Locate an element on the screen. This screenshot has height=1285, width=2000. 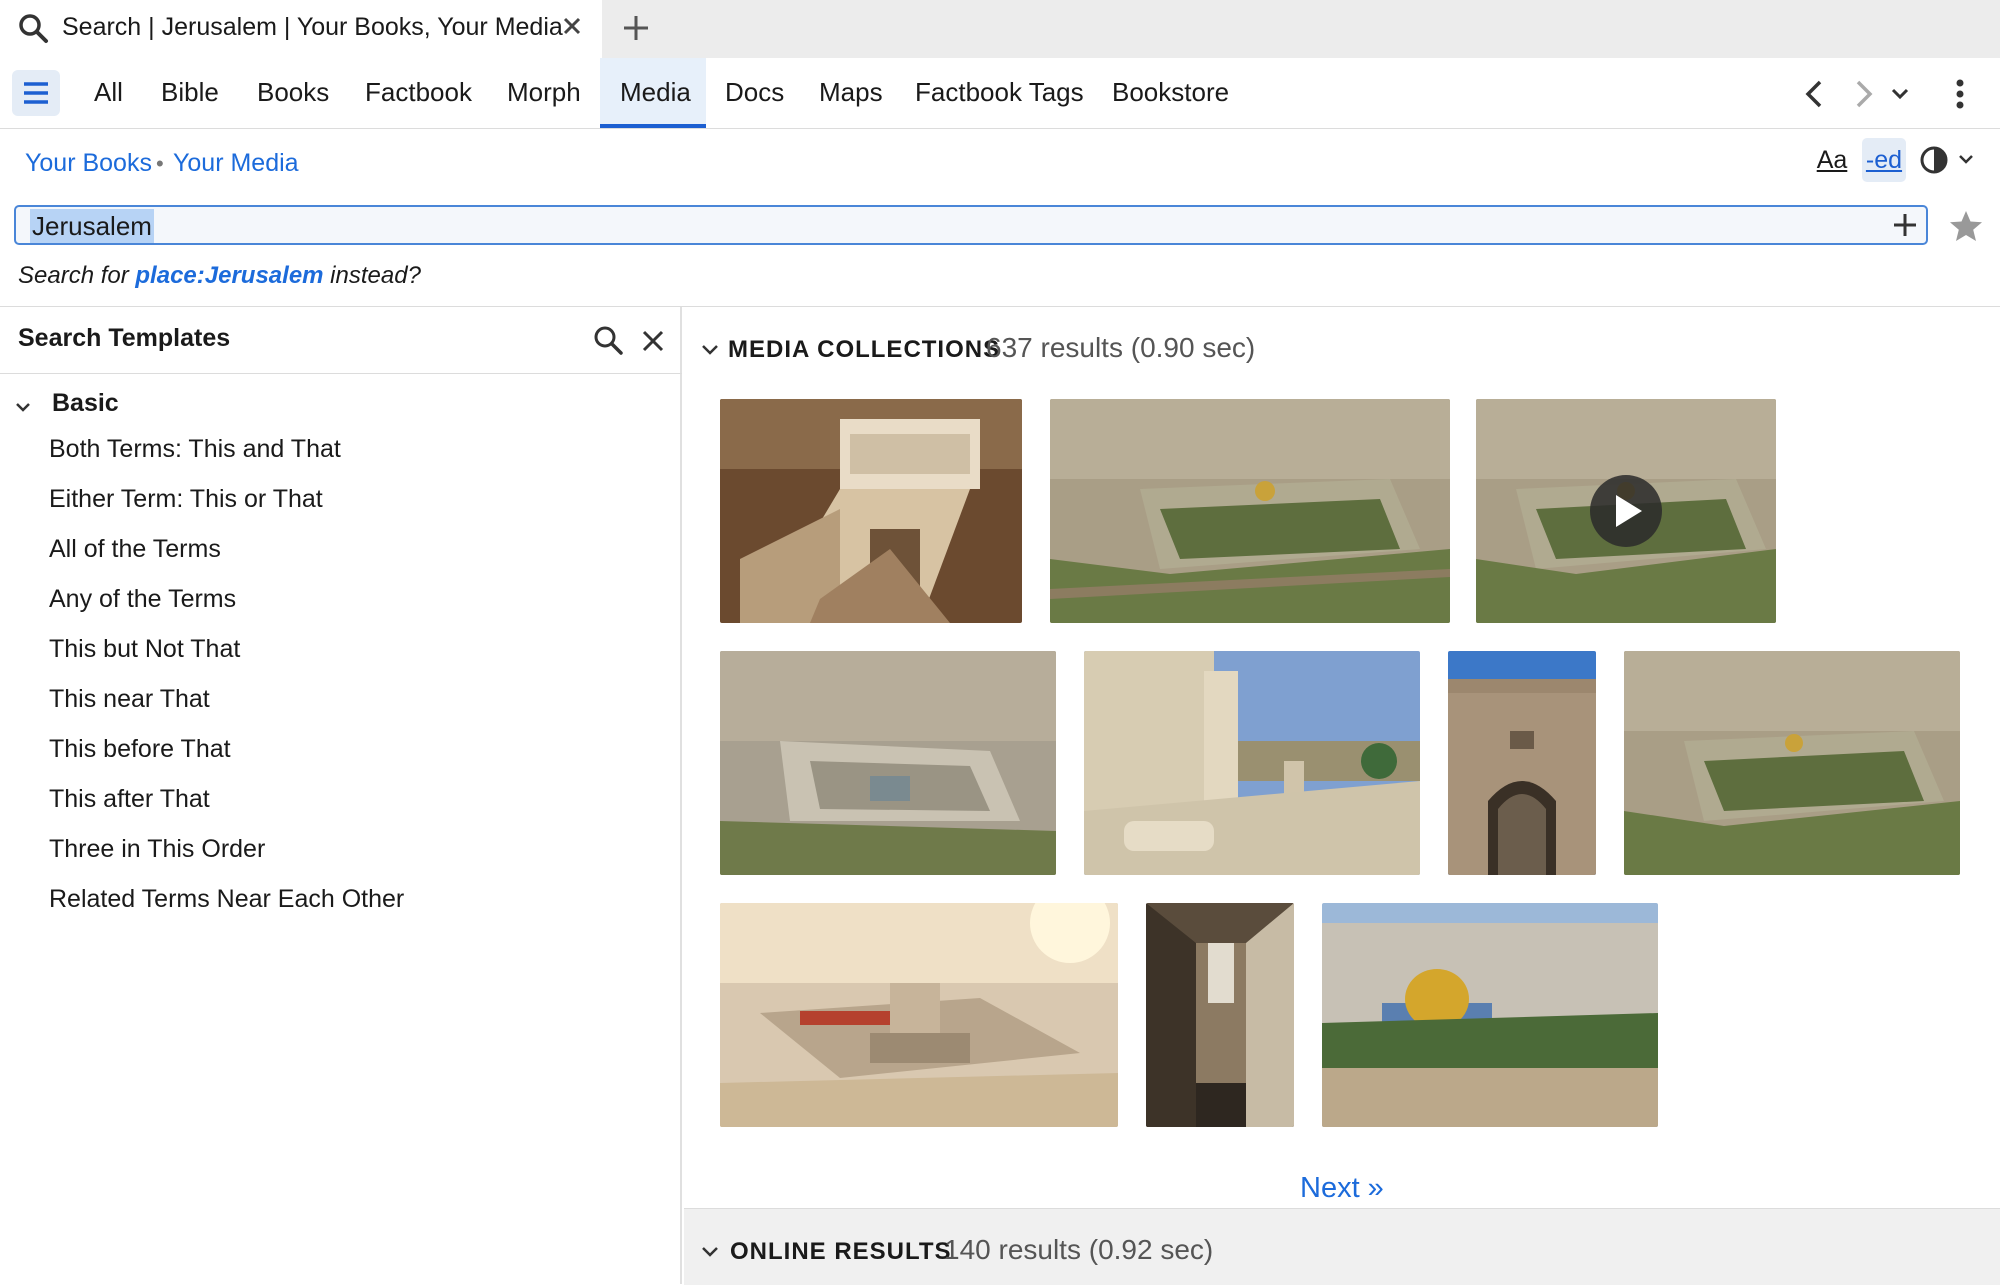
media-thumbnail-temple-stairs is located at coordinates (871, 511).